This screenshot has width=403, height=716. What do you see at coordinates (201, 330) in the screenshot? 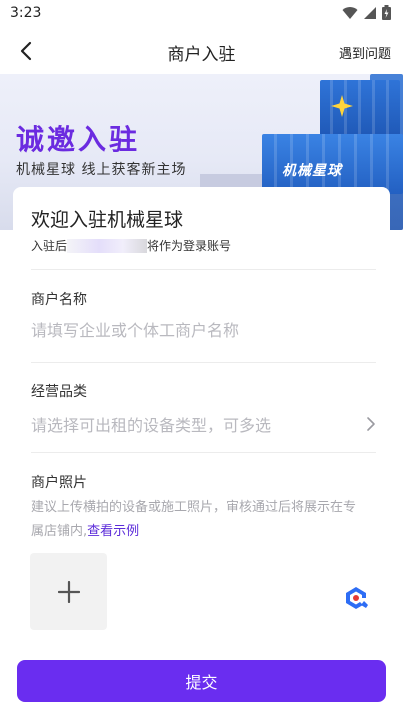
I see `merchant-name-input` at bounding box center [201, 330].